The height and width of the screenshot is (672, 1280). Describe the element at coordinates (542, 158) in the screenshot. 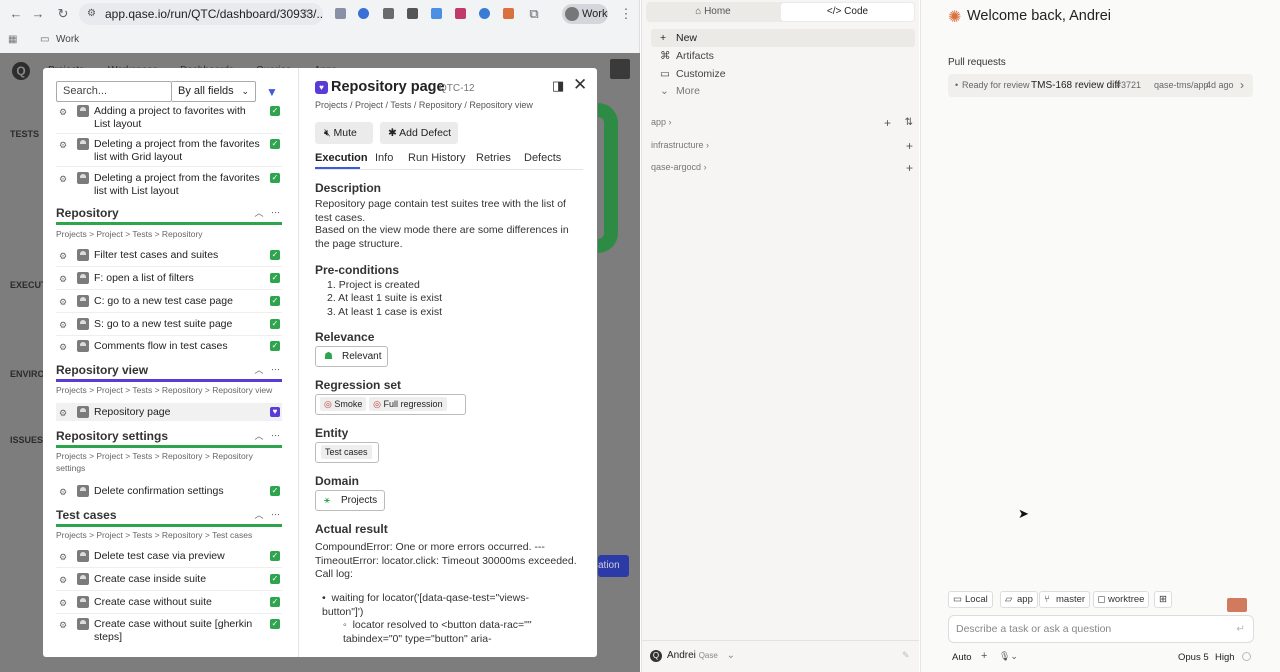

I see `tab-defects: Defects` at that location.